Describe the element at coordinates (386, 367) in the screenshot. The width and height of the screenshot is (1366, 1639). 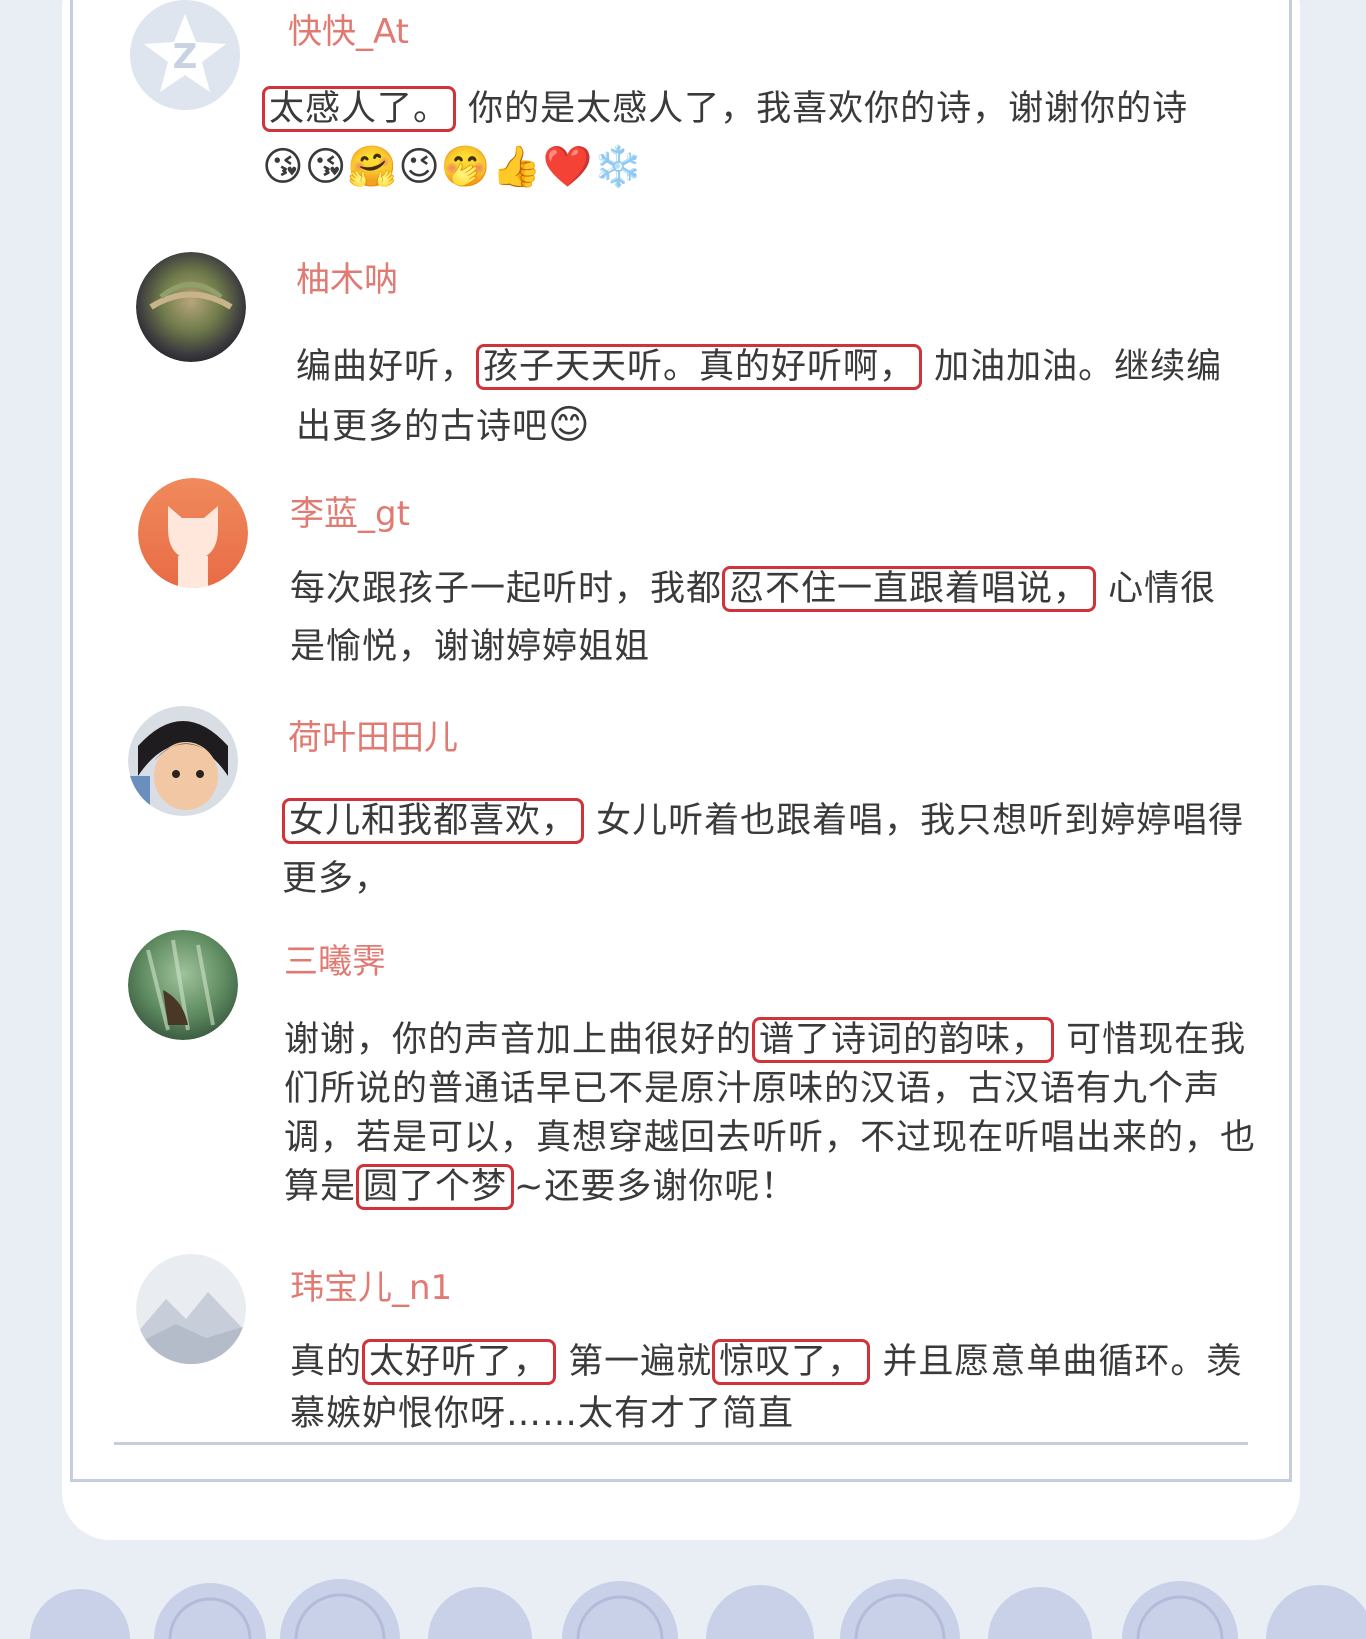
I see `comment-text-before: 编曲好听，` at that location.